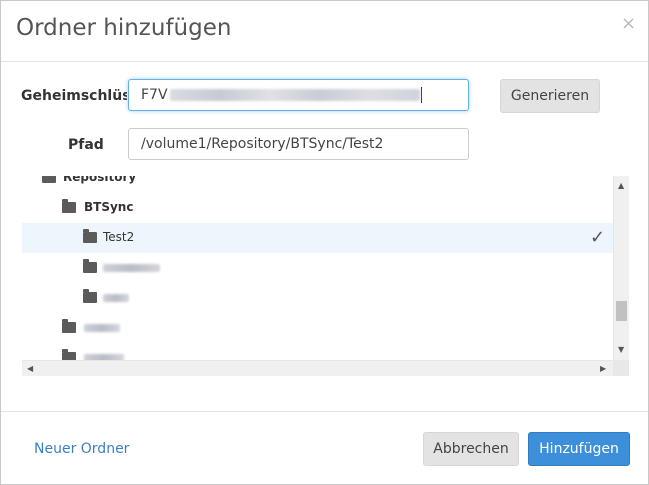 Image resolution: width=649 pixels, height=485 pixels. What do you see at coordinates (324, 31) in the screenshot?
I see `dialog-header: Ordner hinzufügen ×` at bounding box center [324, 31].